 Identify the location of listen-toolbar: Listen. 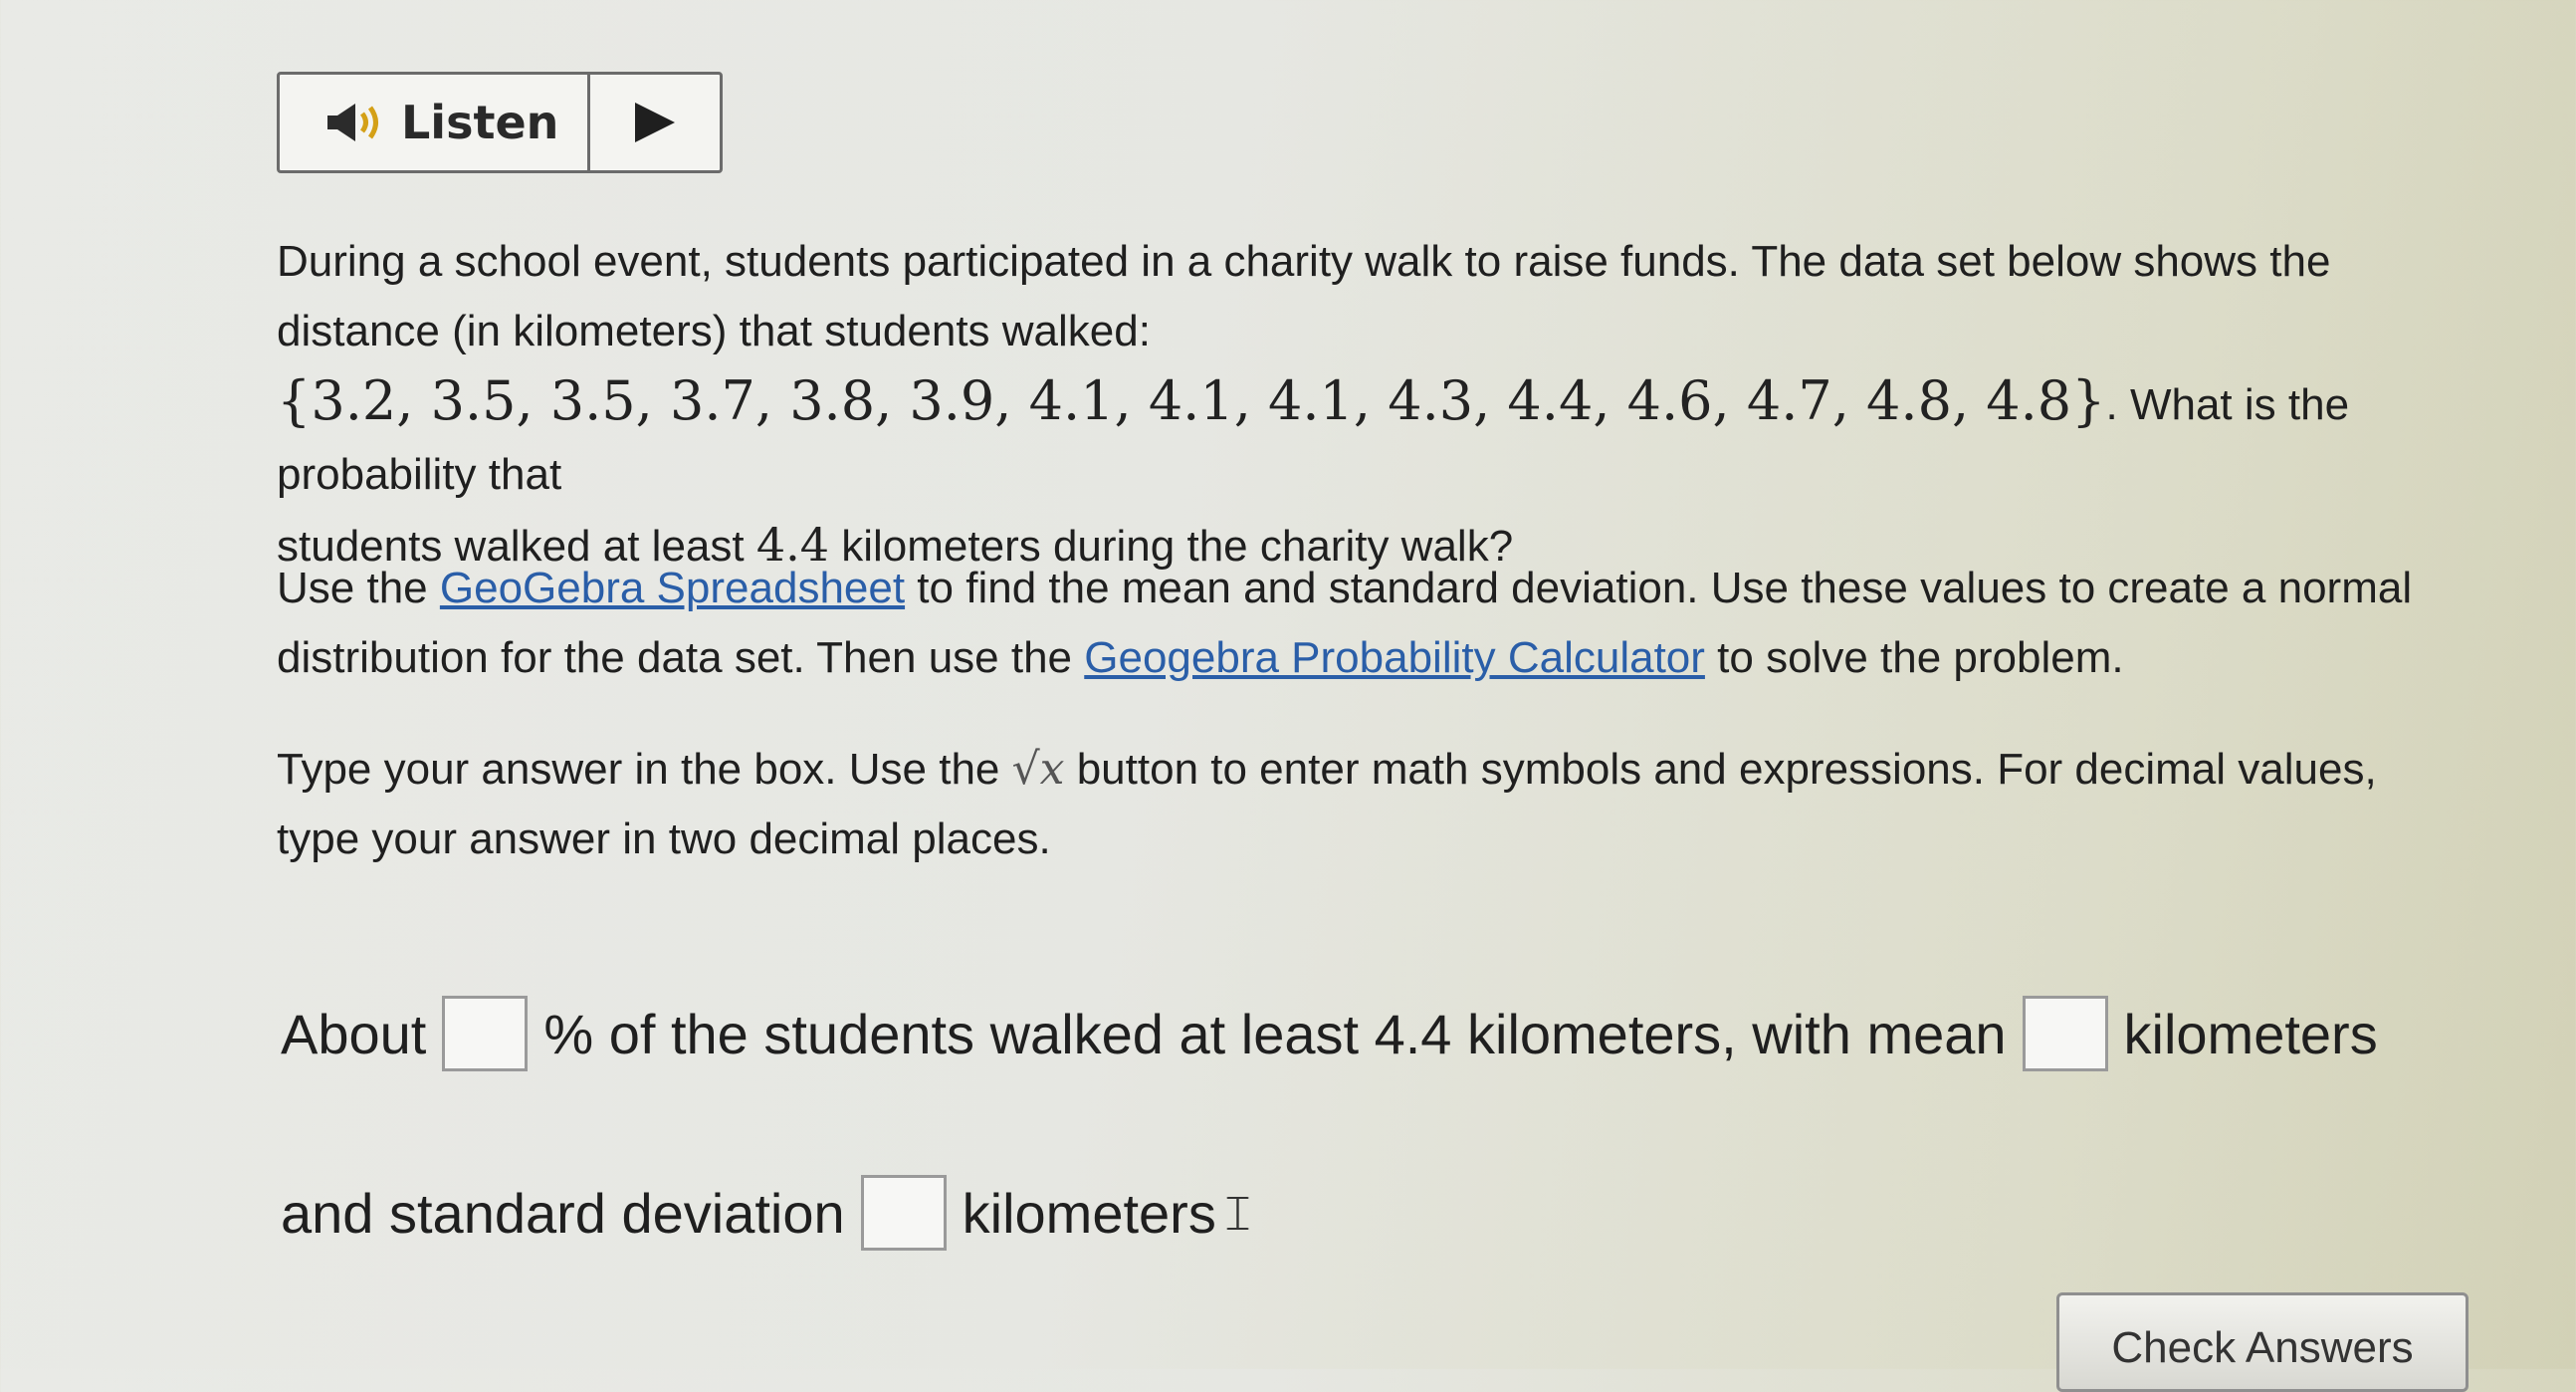
(500, 123).